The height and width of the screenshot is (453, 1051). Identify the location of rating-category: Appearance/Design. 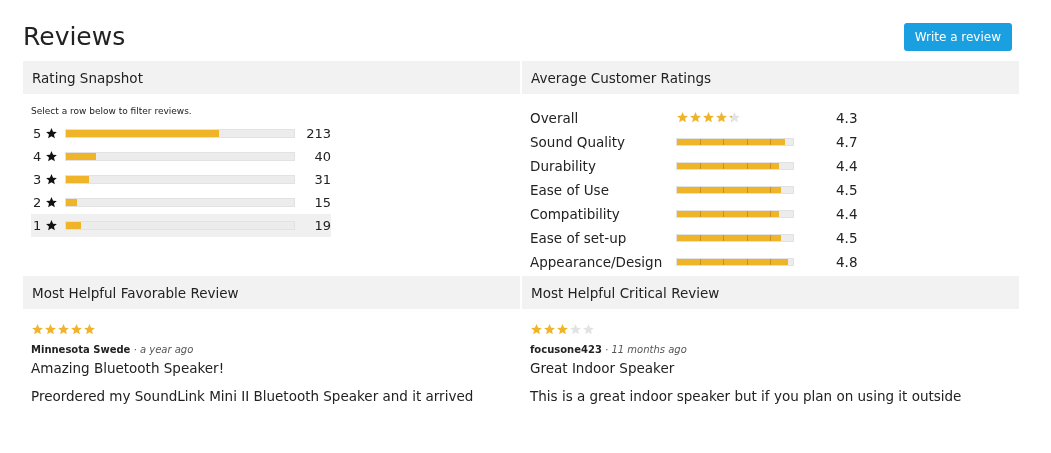
(597, 262).